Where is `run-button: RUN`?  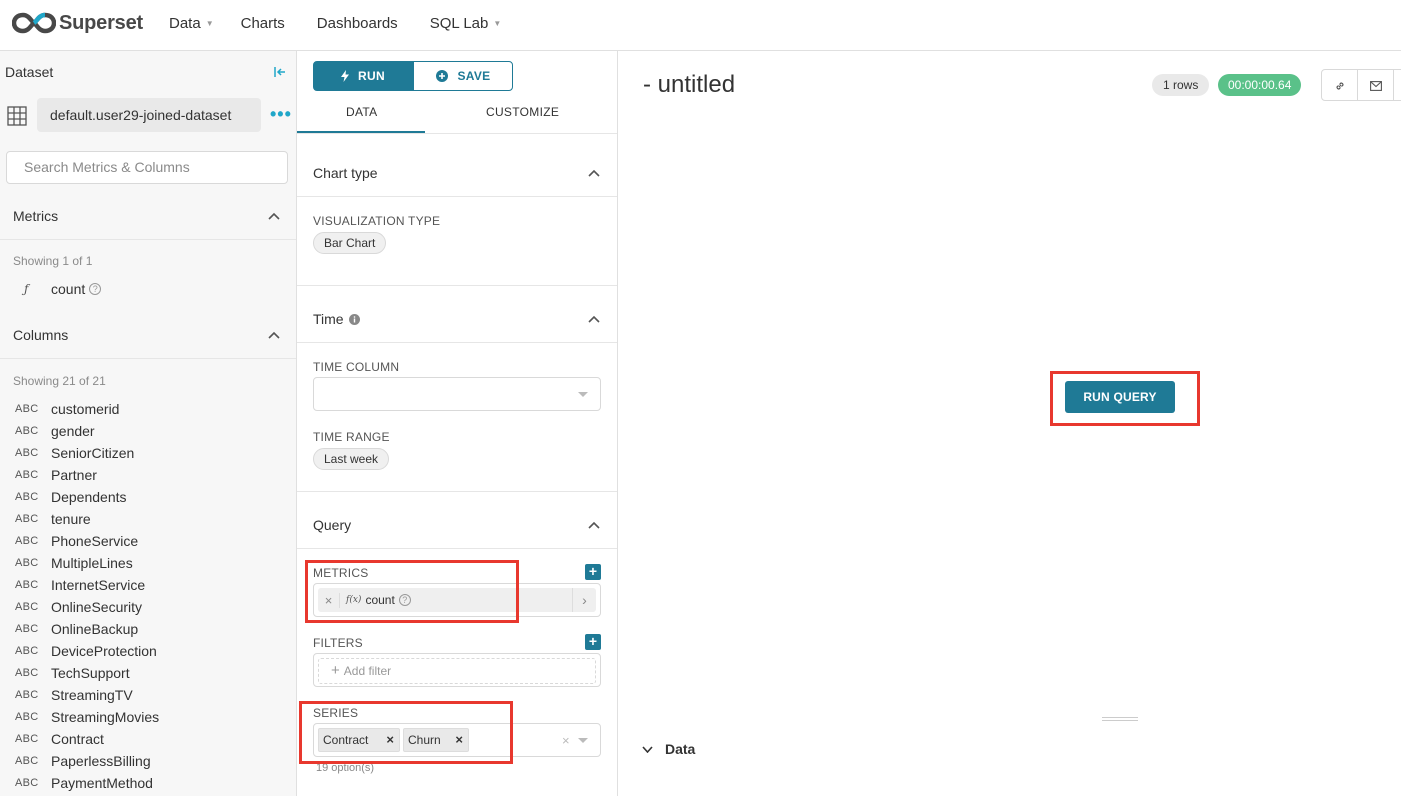
run-button: RUN is located at coordinates (363, 76).